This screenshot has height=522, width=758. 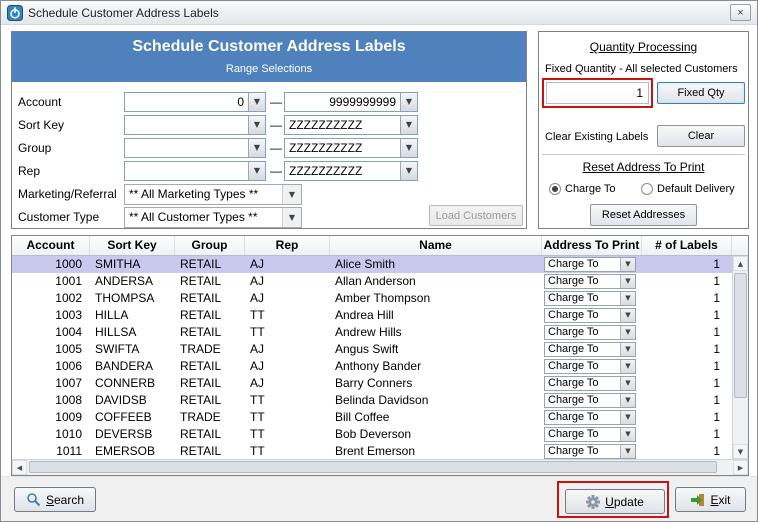 What do you see at coordinates (55, 499) in the screenshot?
I see `search-button: Search` at bounding box center [55, 499].